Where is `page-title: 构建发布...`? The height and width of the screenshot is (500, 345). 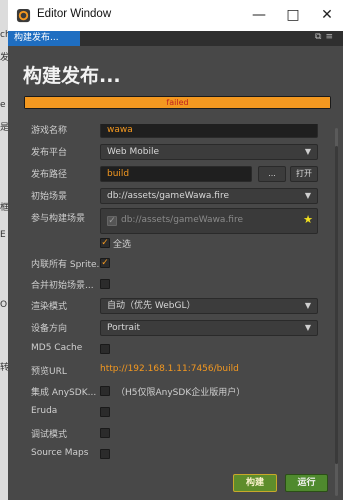 page-title: 构建发布... is located at coordinates (72, 76).